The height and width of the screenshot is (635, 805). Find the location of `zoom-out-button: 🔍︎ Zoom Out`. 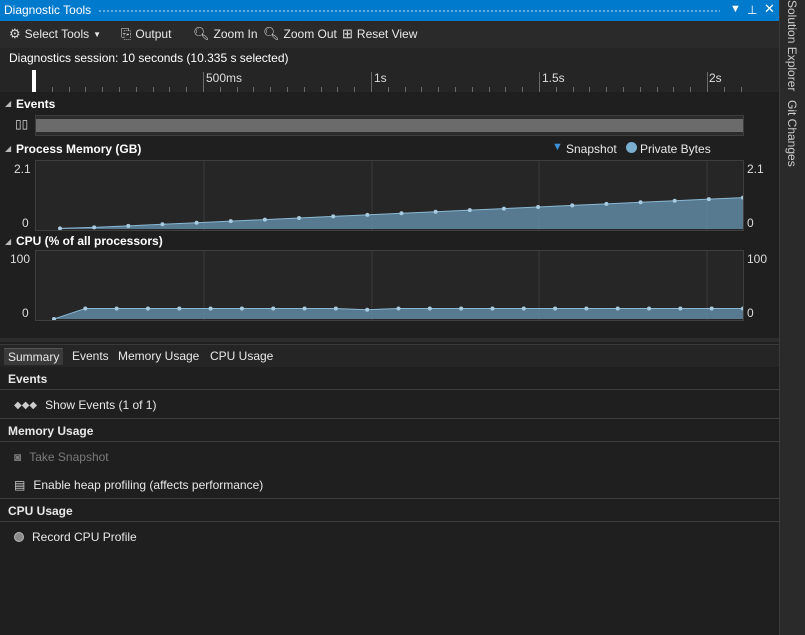

zoom-out-button: 🔍︎ Zoom Out is located at coordinates (300, 34).